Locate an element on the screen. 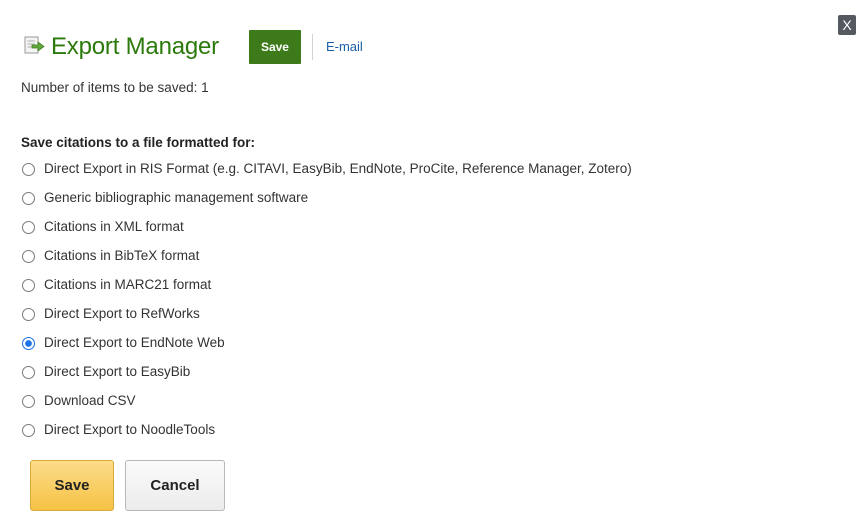 This screenshot has width=857, height=532. radio-button-selected is located at coordinates (28, 343).